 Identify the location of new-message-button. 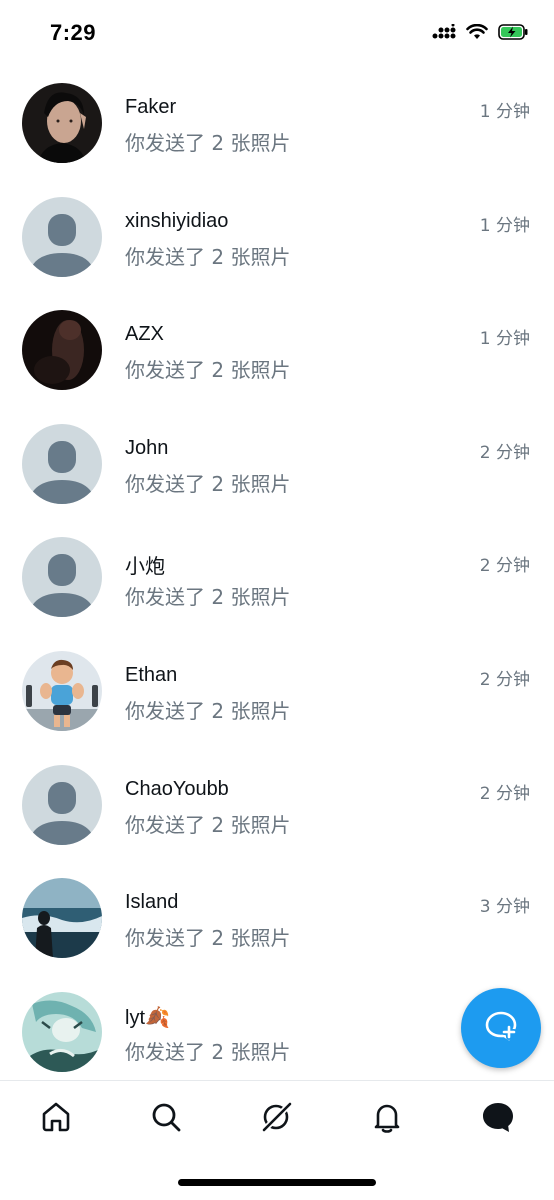
(501, 1028).